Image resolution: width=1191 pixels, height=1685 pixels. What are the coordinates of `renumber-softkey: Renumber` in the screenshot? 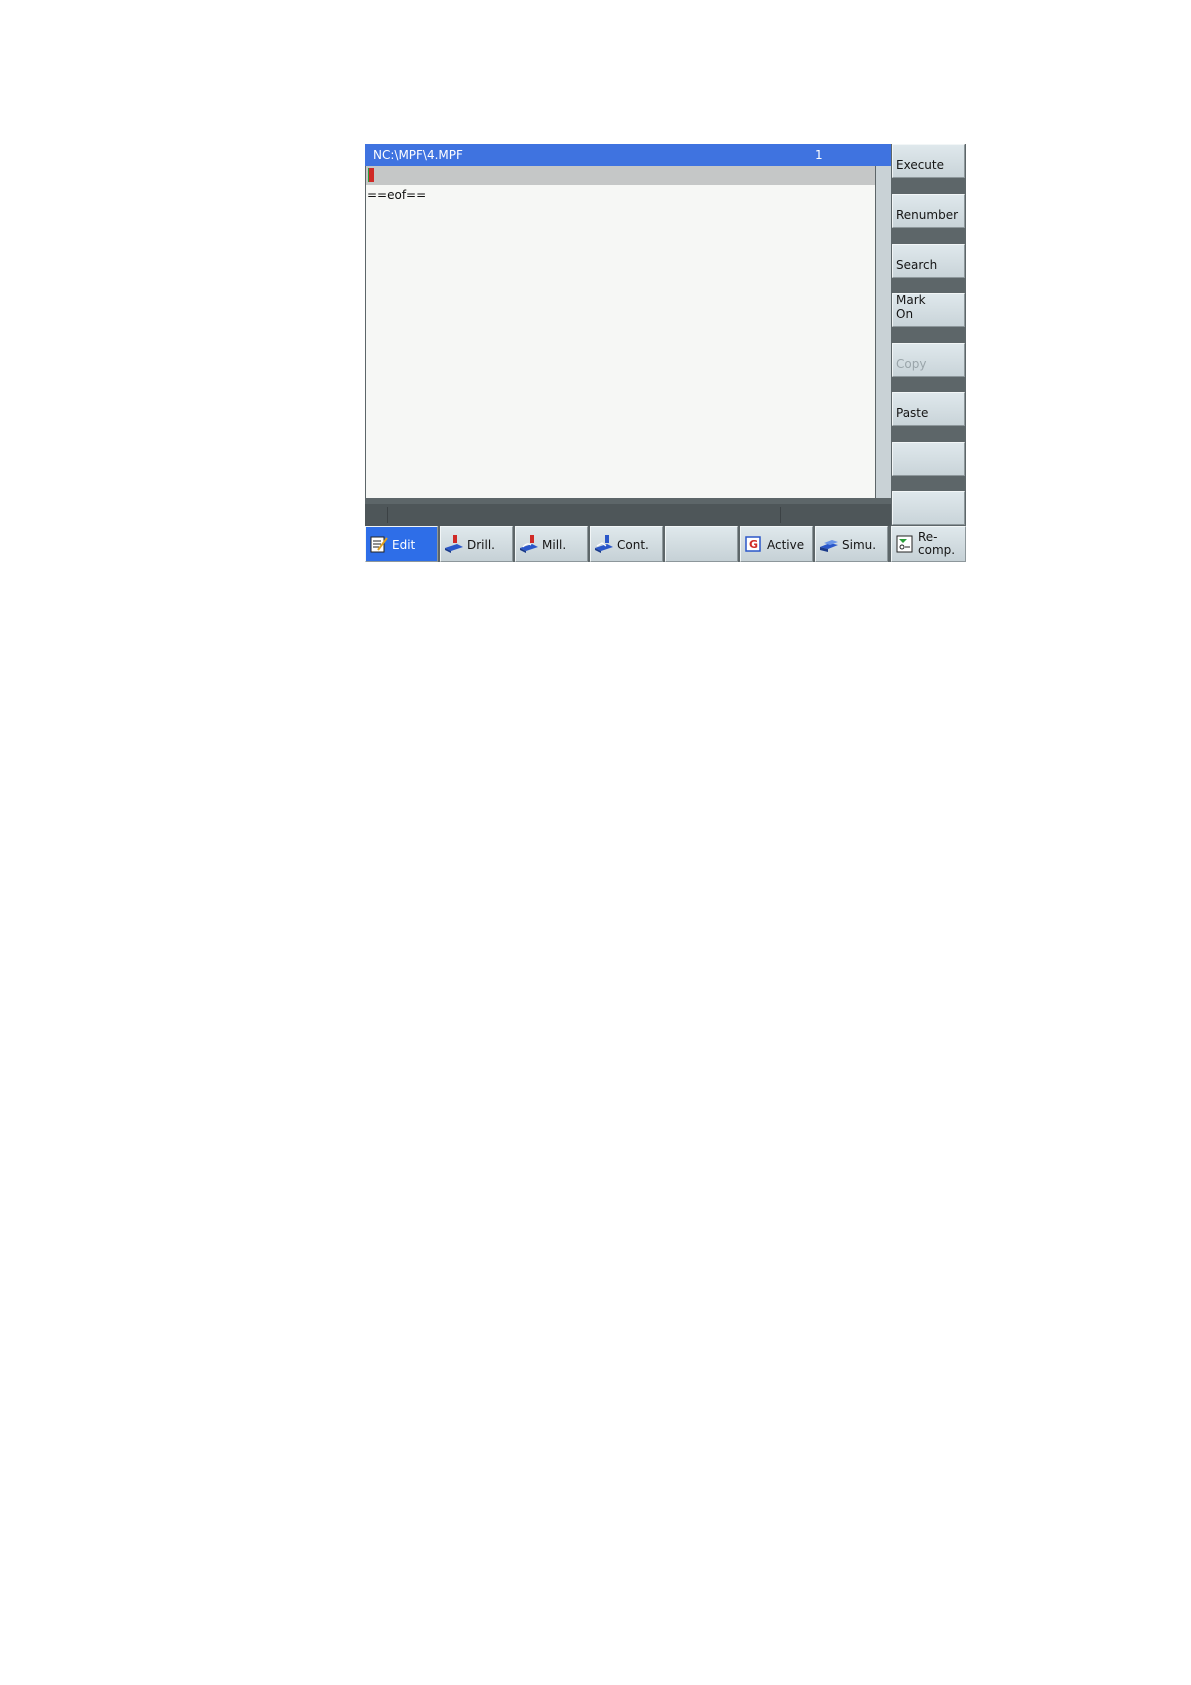 It's located at (928, 211).